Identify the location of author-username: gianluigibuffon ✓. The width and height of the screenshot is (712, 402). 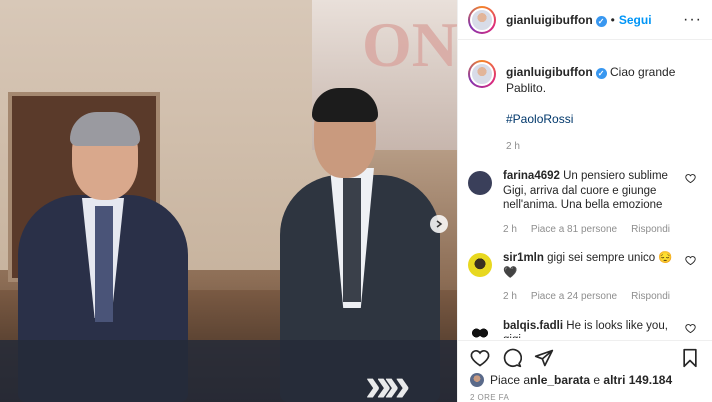
(556, 20).